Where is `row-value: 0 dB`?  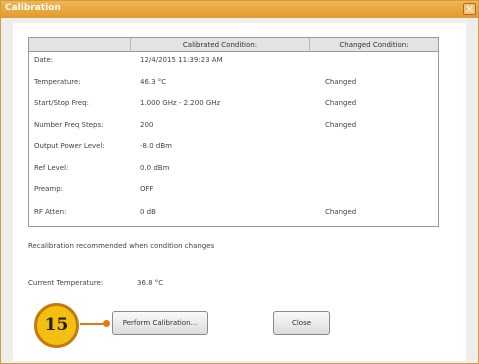 row-value: 0 dB is located at coordinates (148, 212).